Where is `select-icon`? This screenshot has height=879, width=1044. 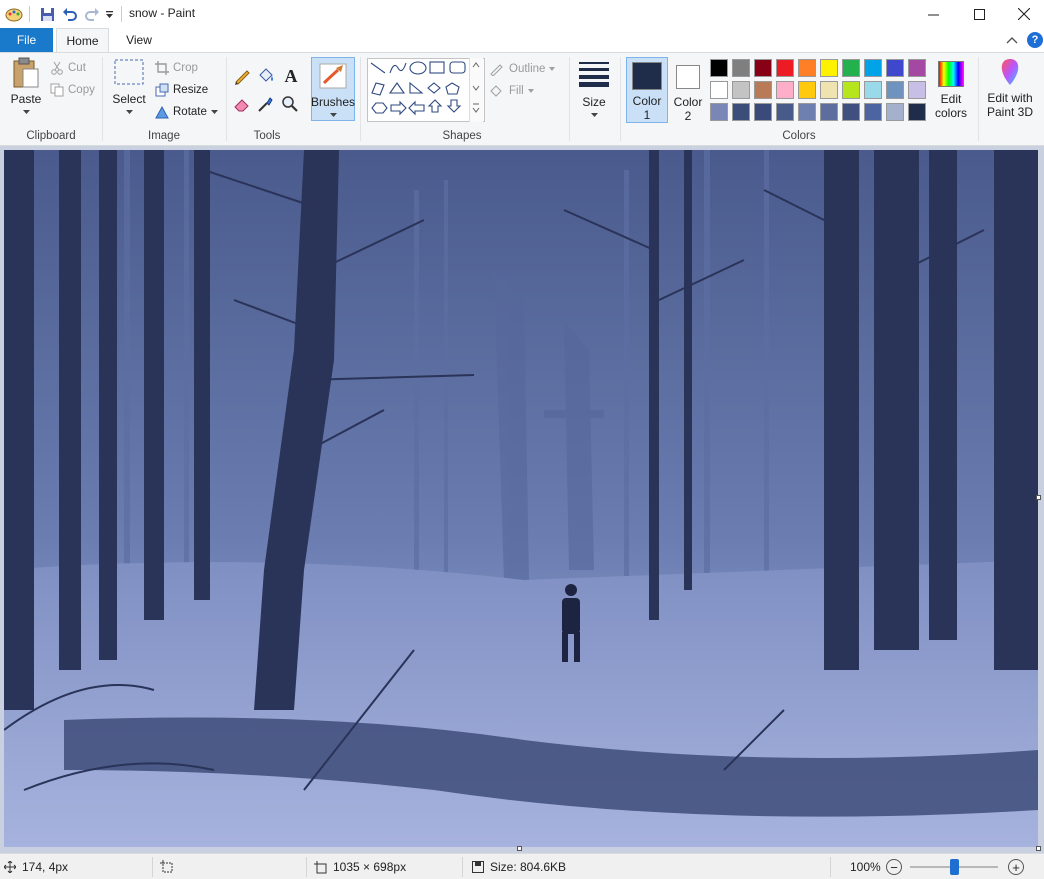
select-icon is located at coordinates (129, 72).